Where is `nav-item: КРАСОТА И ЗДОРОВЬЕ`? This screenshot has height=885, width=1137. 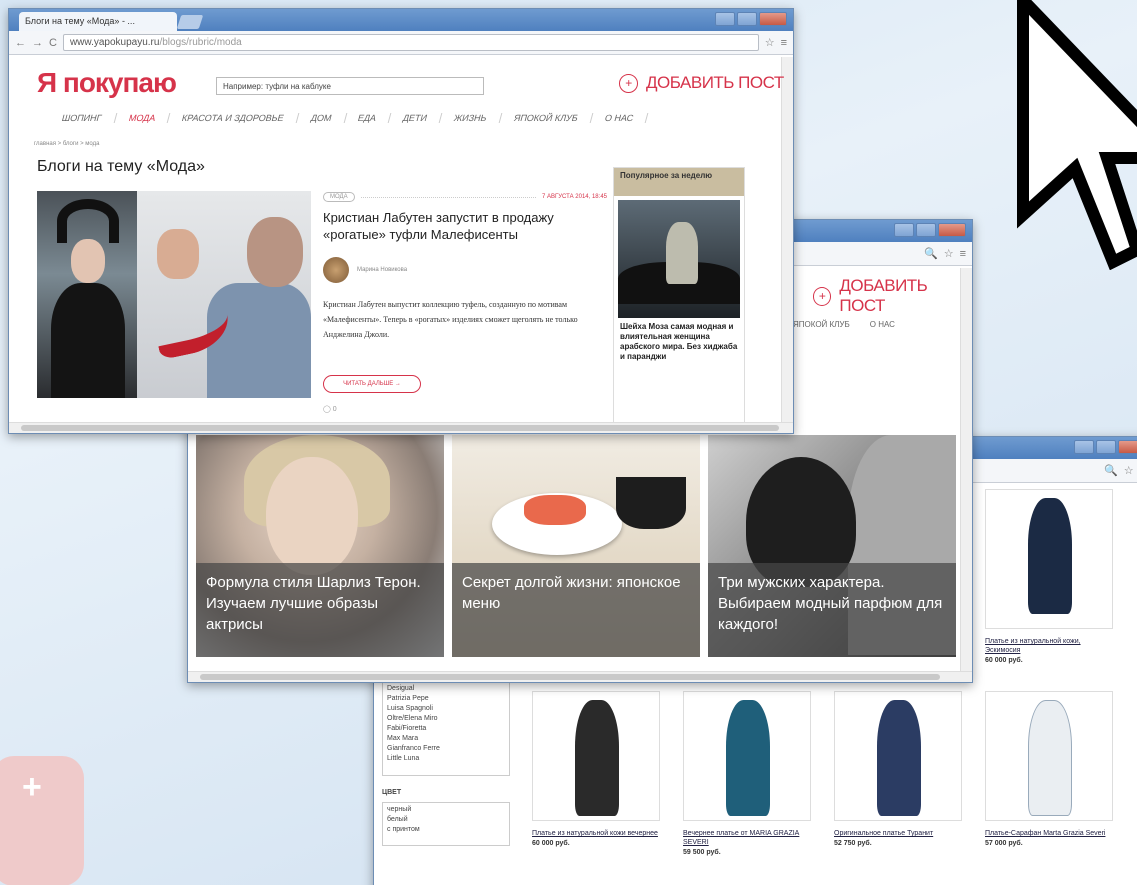
nav-item: КРАСОТА И ЗДОРОВЬЕ is located at coordinates (233, 118).